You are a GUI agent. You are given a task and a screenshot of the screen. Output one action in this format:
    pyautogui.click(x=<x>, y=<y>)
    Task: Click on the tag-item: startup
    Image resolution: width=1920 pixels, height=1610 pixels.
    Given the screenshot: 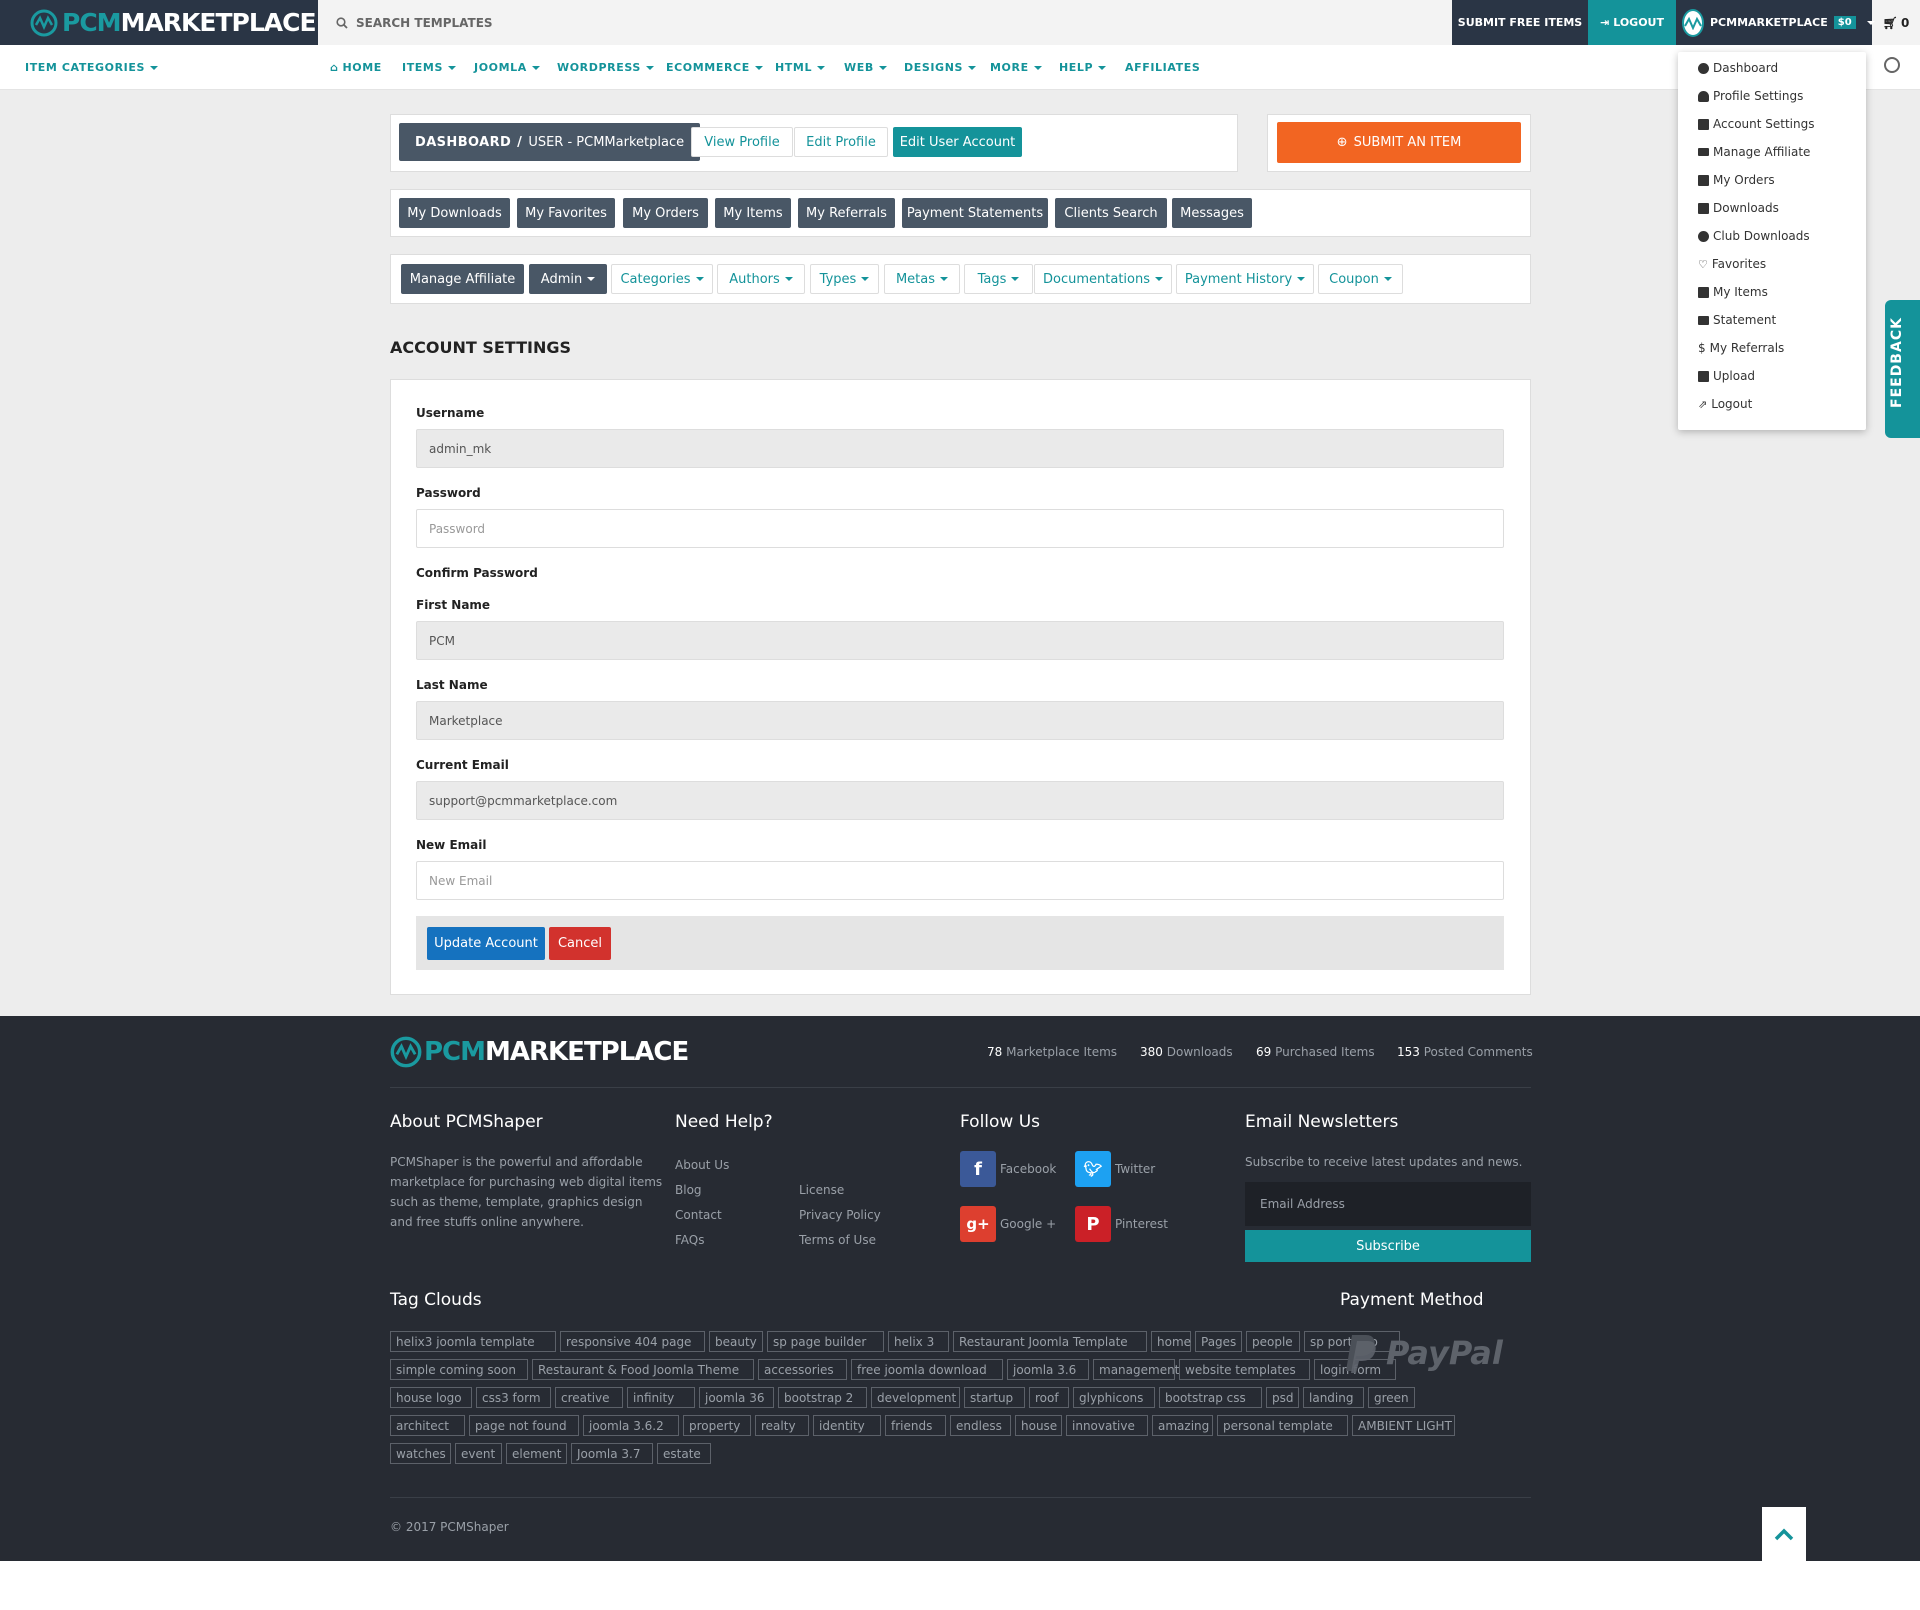 What is the action you would take?
    pyautogui.click(x=994, y=1397)
    